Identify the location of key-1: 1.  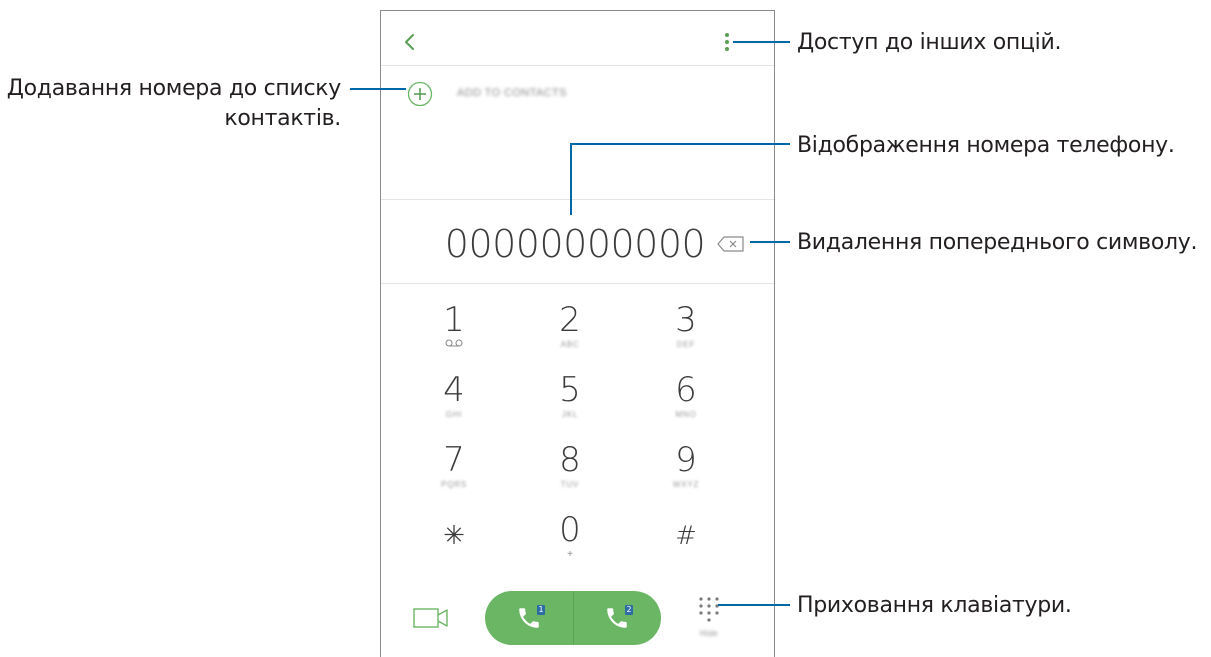
(454, 332).